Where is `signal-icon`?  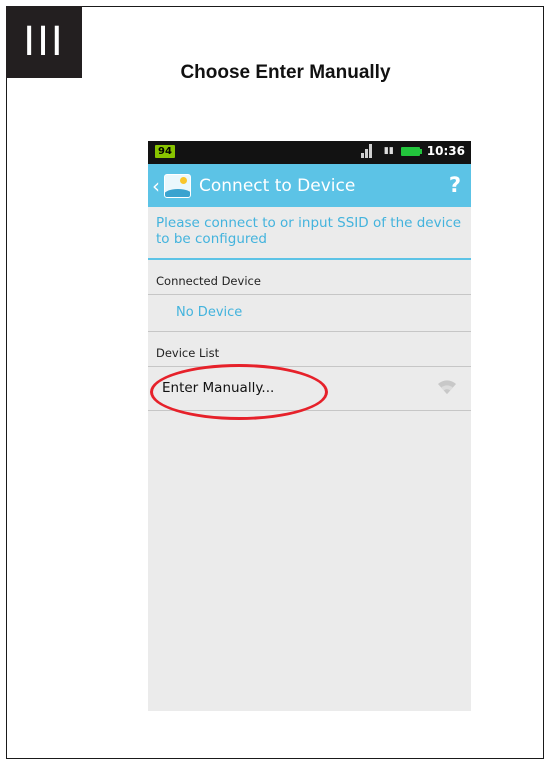 signal-icon is located at coordinates (368, 151).